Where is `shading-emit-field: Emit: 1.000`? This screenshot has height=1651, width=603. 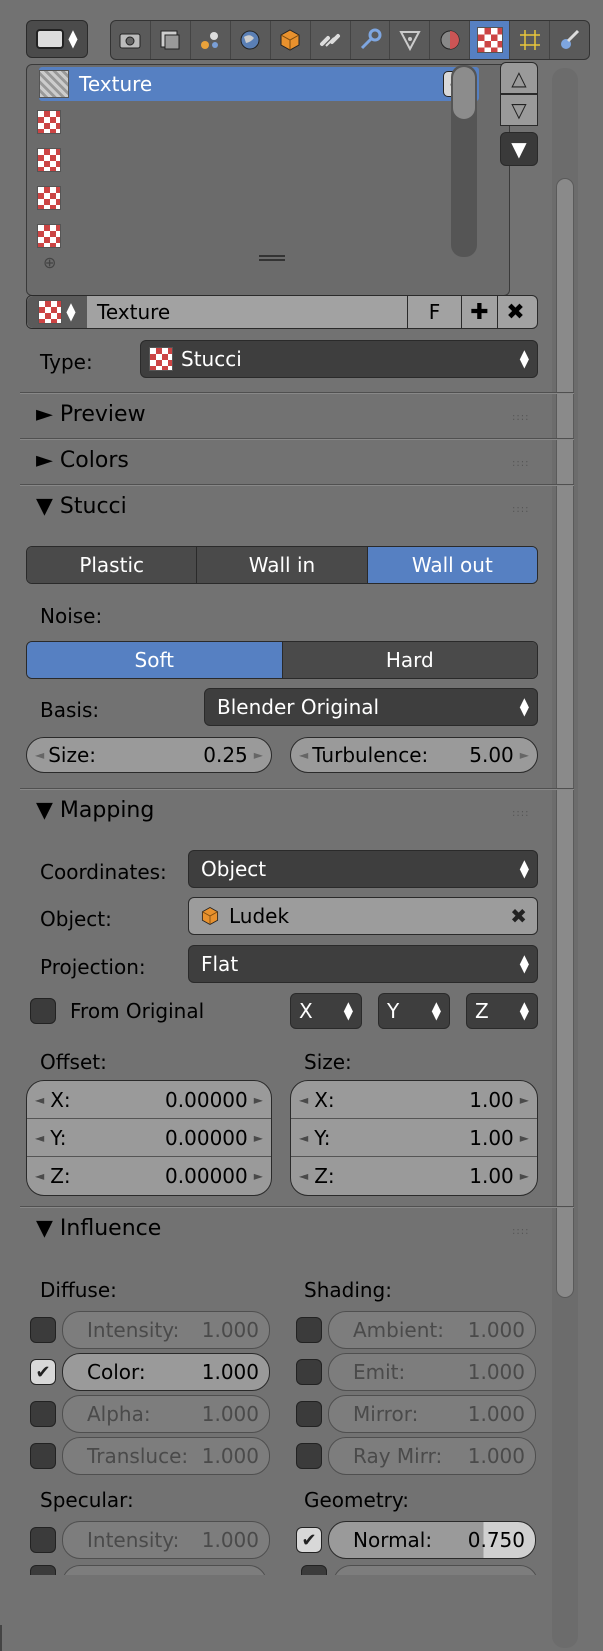
shading-emit-field: Emit: 1.000 is located at coordinates (432, 1372).